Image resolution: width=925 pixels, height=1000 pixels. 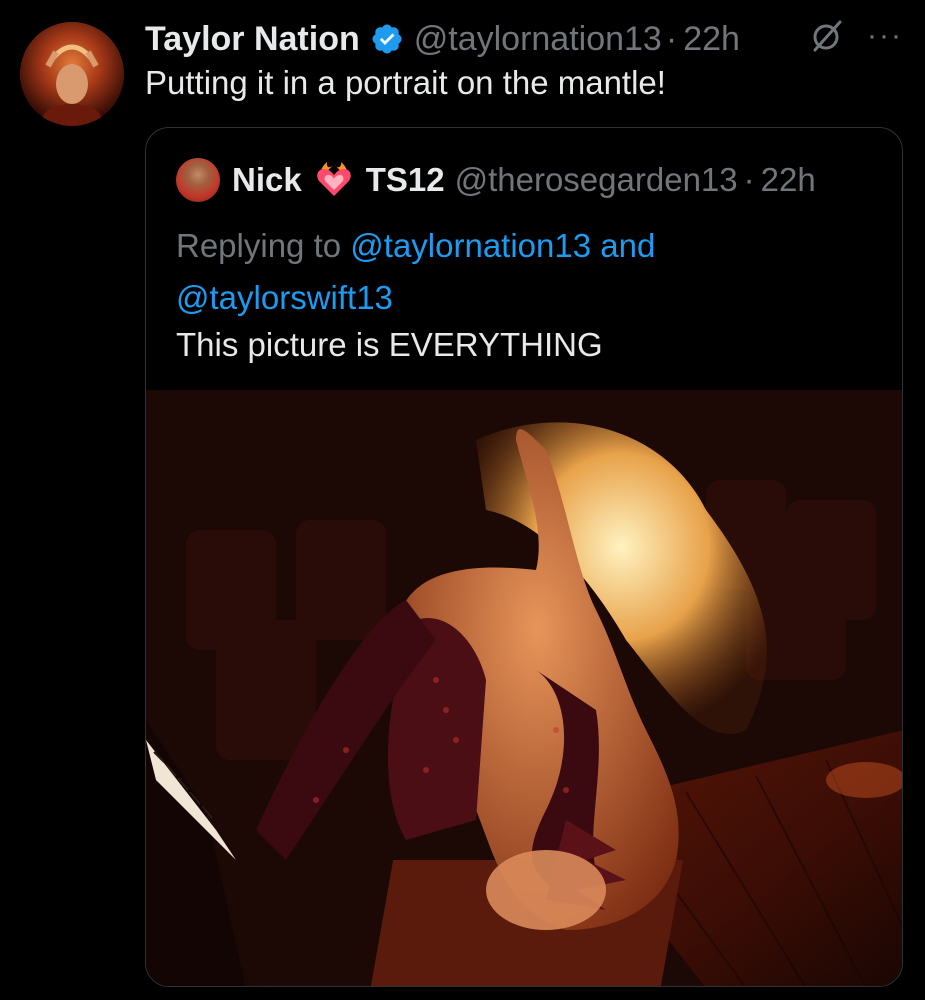 What do you see at coordinates (827, 36) in the screenshot?
I see `grok-icon` at bounding box center [827, 36].